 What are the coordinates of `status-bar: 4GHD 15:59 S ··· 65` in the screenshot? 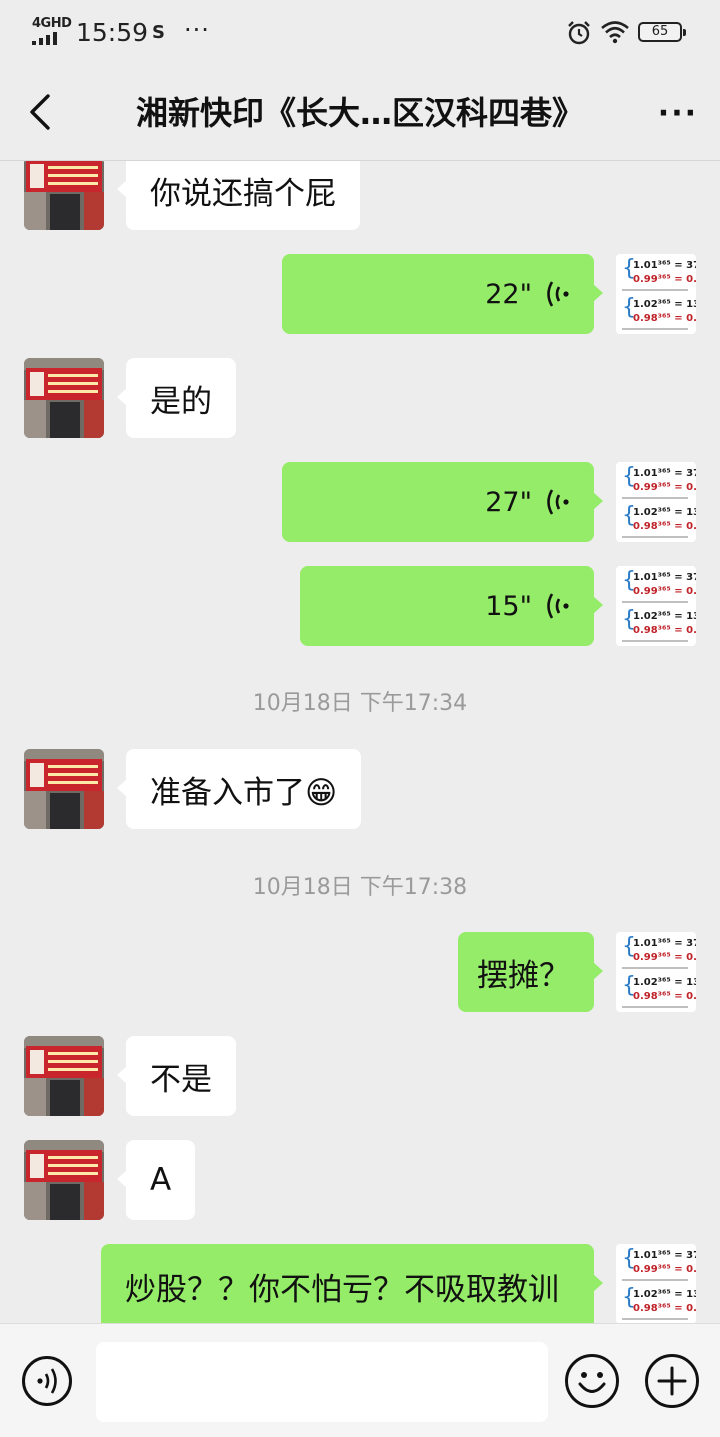 It's located at (360, 33).